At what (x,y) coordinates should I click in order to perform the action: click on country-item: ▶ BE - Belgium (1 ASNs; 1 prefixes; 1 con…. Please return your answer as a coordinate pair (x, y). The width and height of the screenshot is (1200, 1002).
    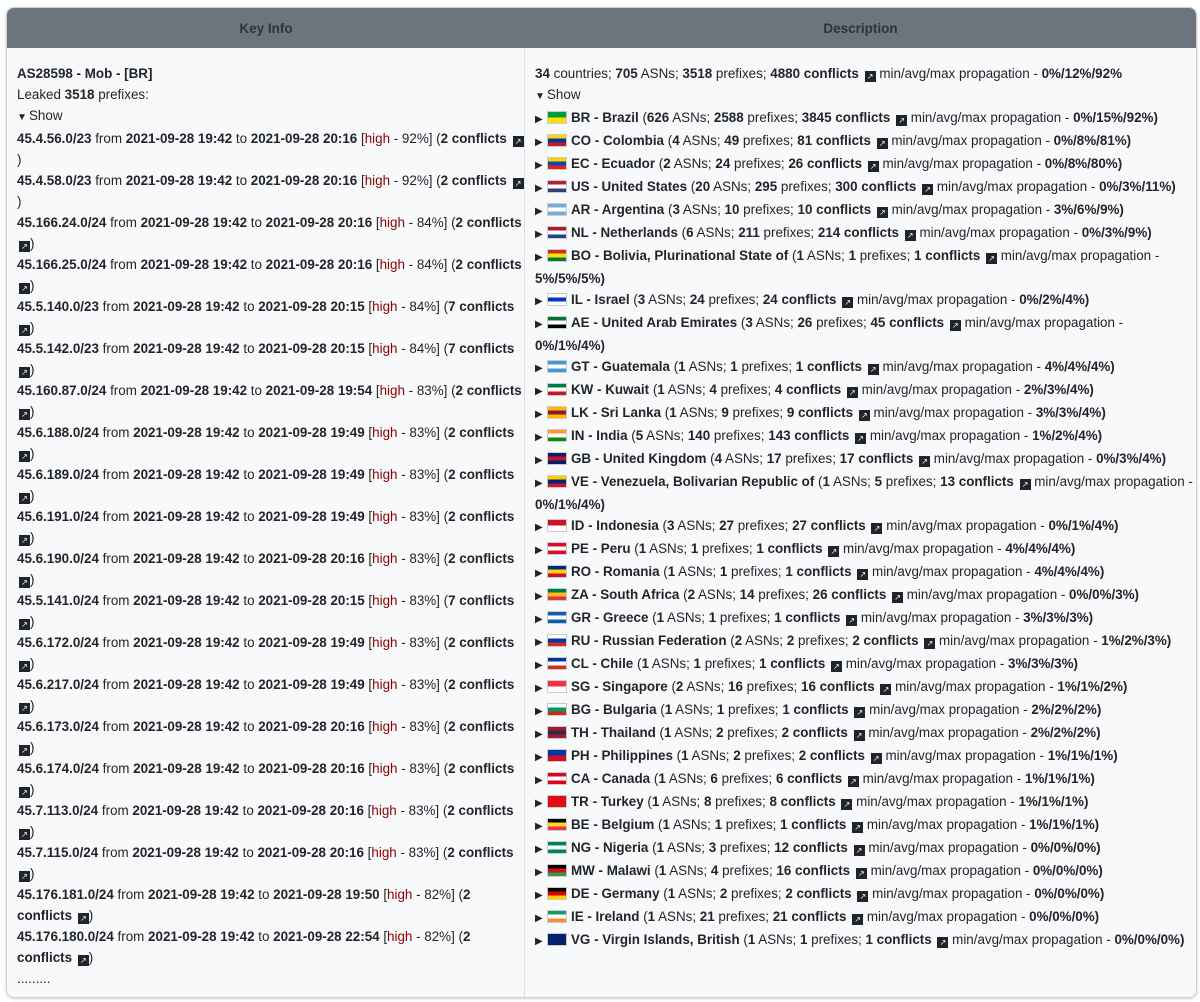
    Looking at the image, I should click on (865, 825).